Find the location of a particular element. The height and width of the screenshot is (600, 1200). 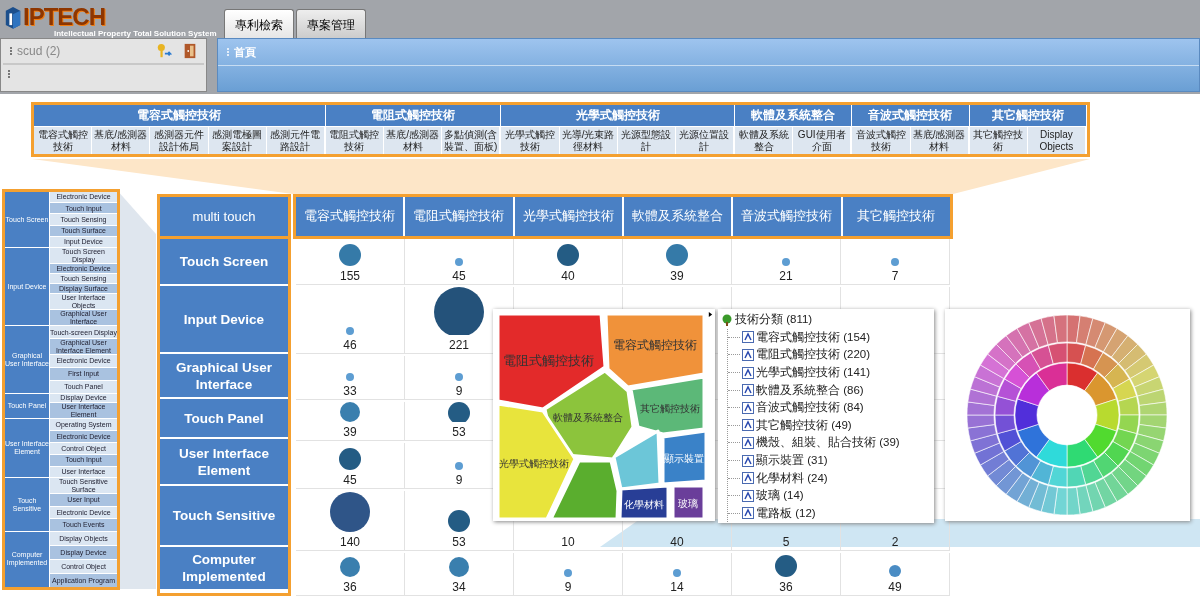

category-header: 光學式觸控技術 is located at coordinates (617, 116).